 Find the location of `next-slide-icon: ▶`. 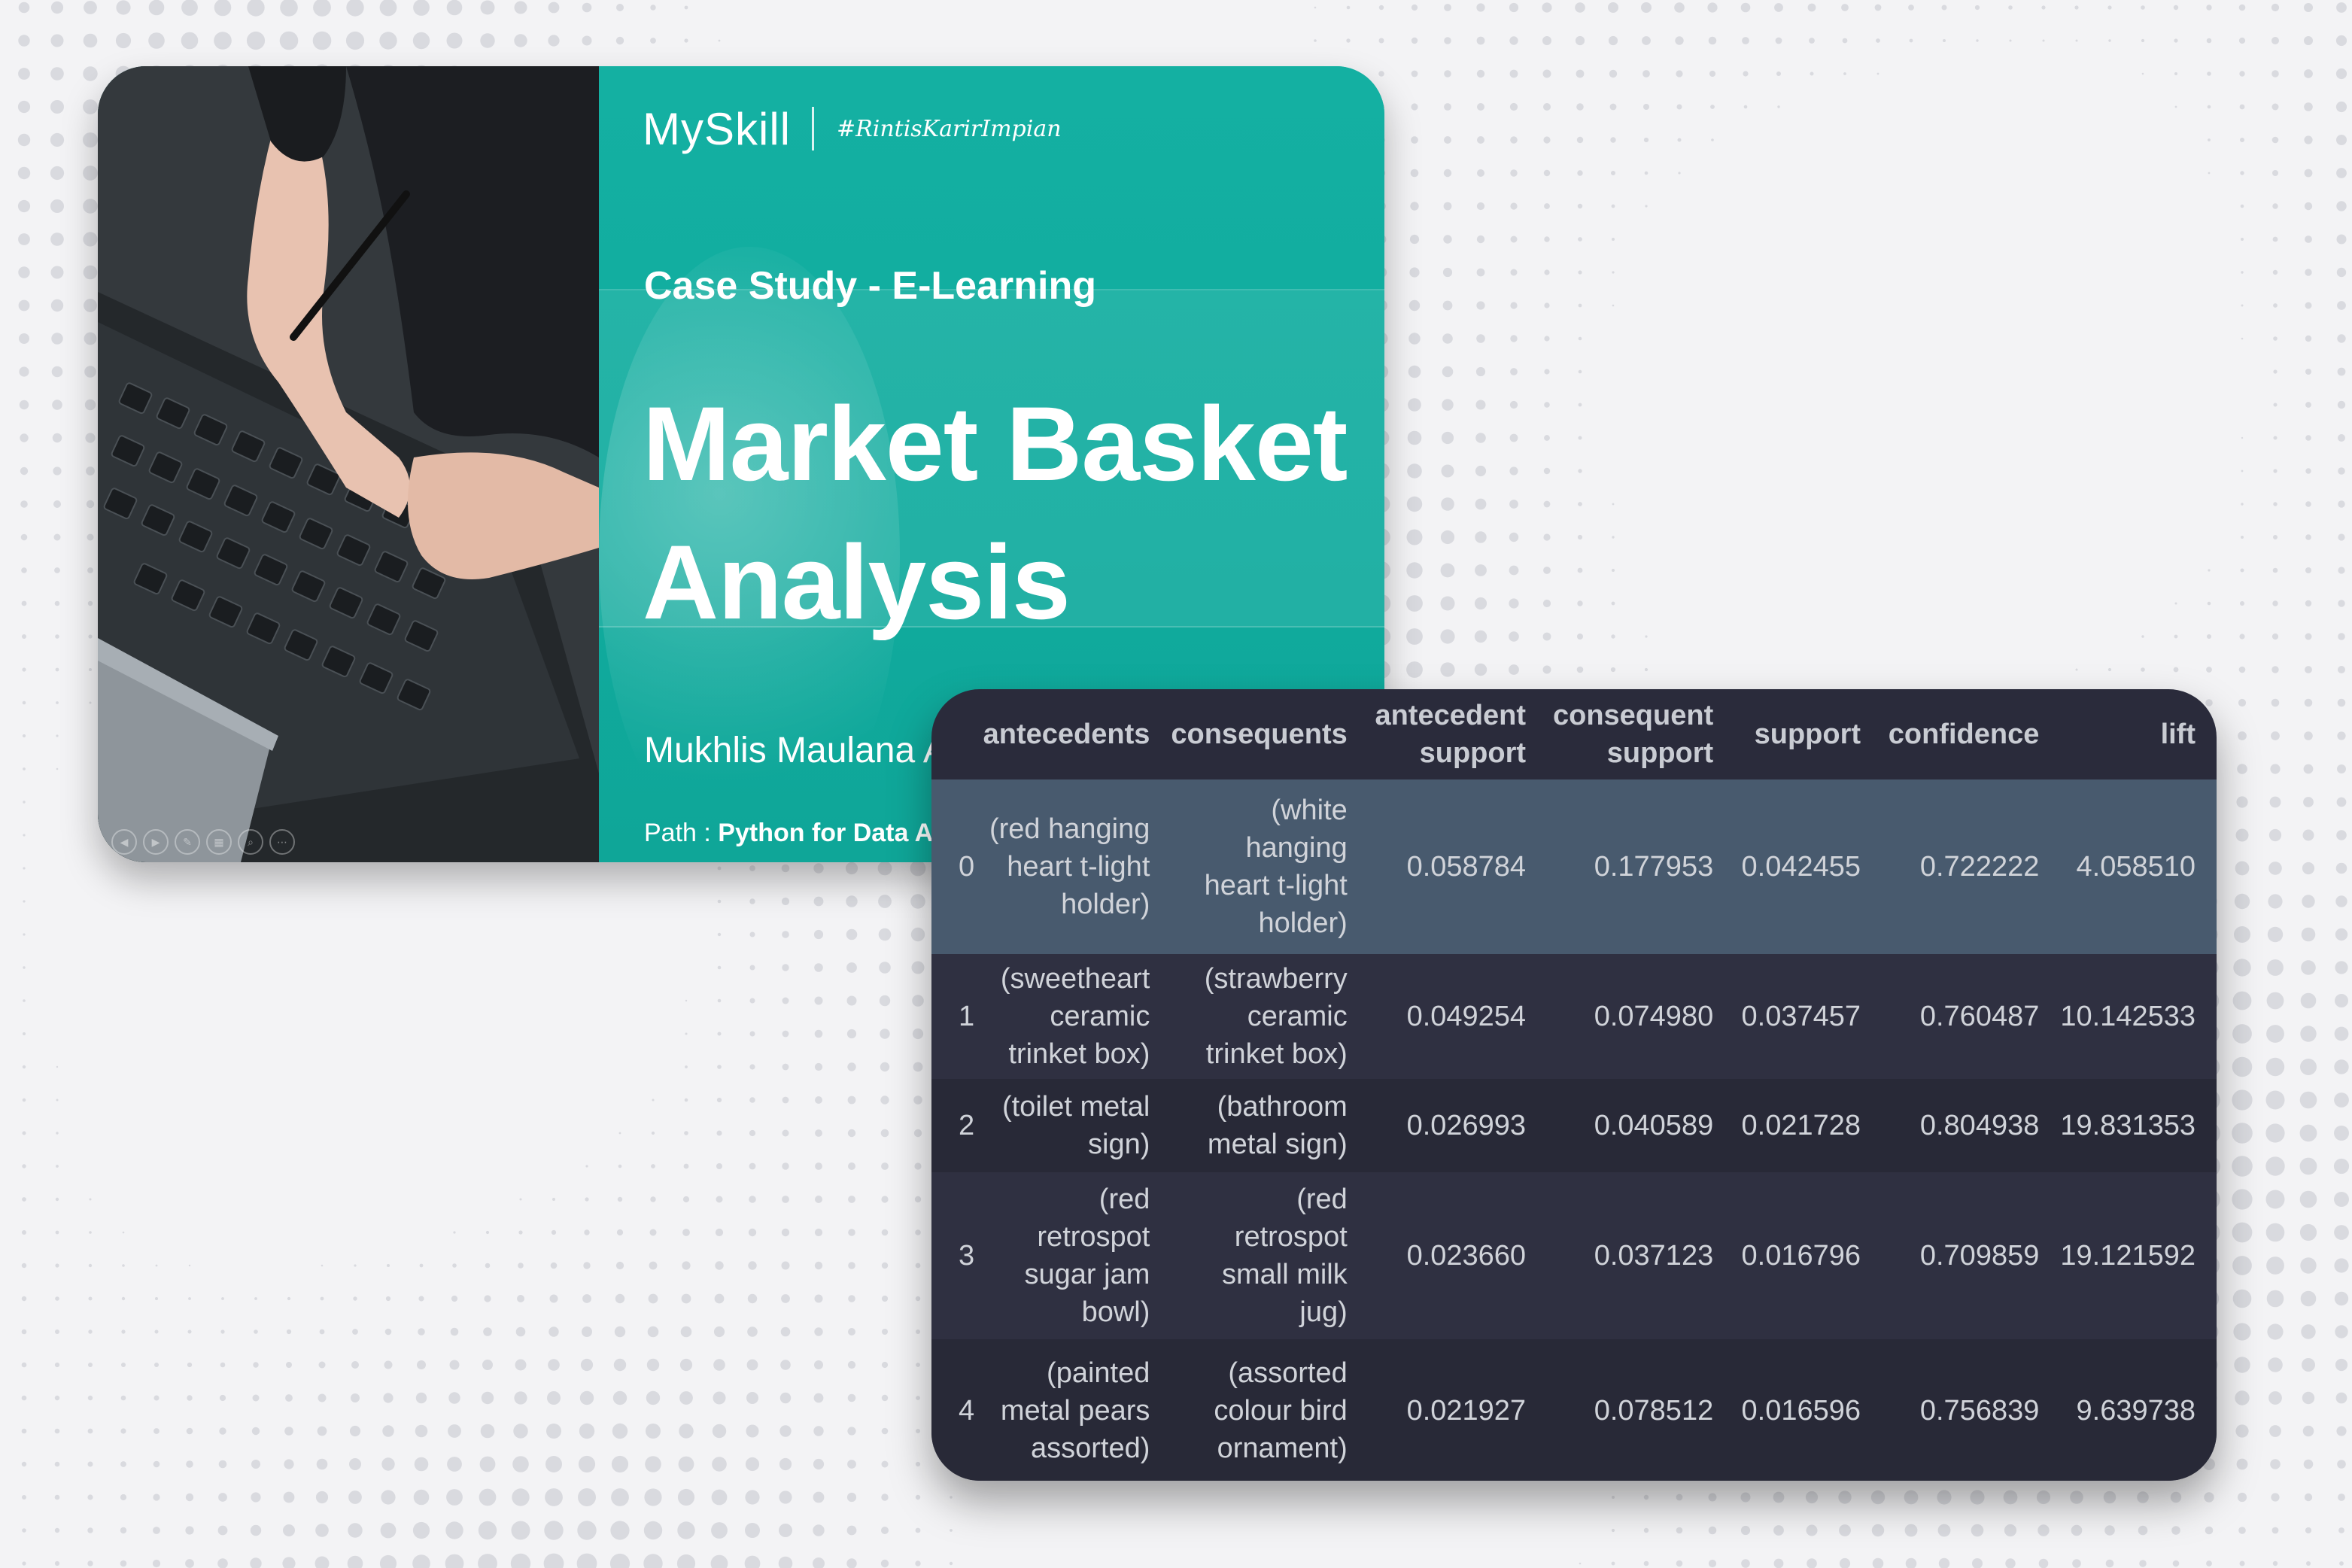

next-slide-icon: ▶ is located at coordinates (156, 842).